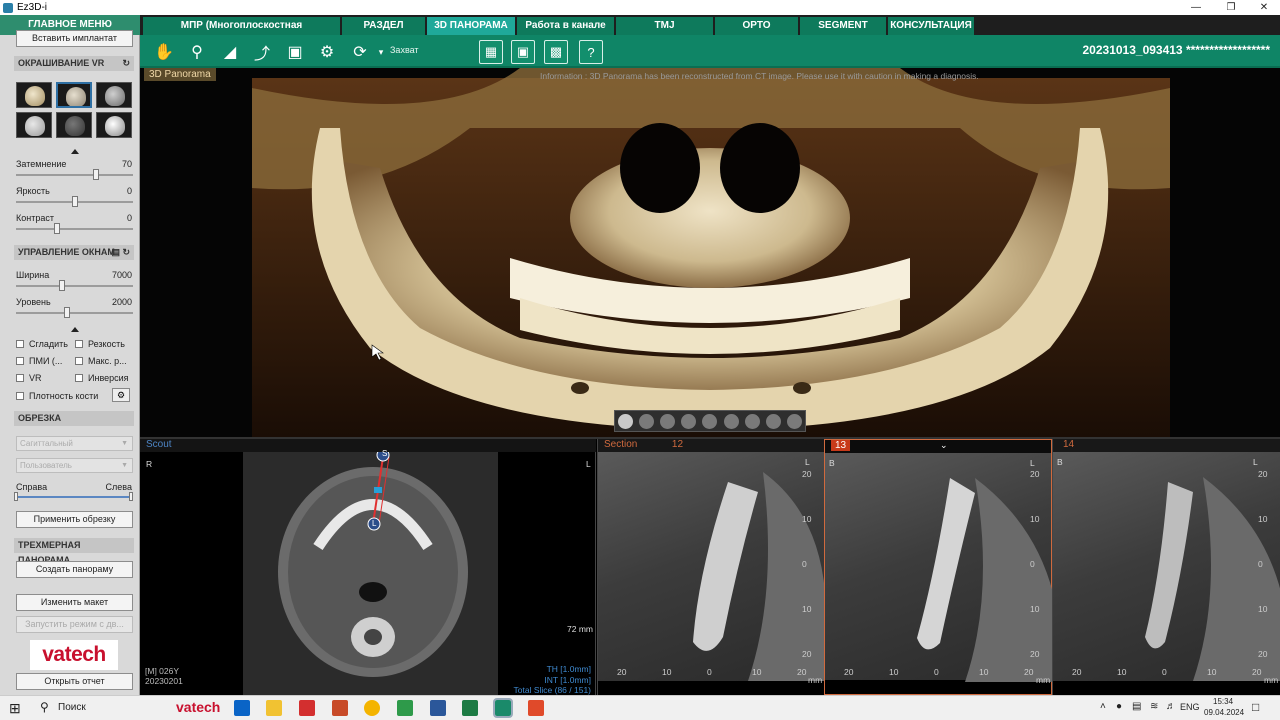  What do you see at coordinates (626, 421) in the screenshot?
I see `view-front-icon` at bounding box center [626, 421].